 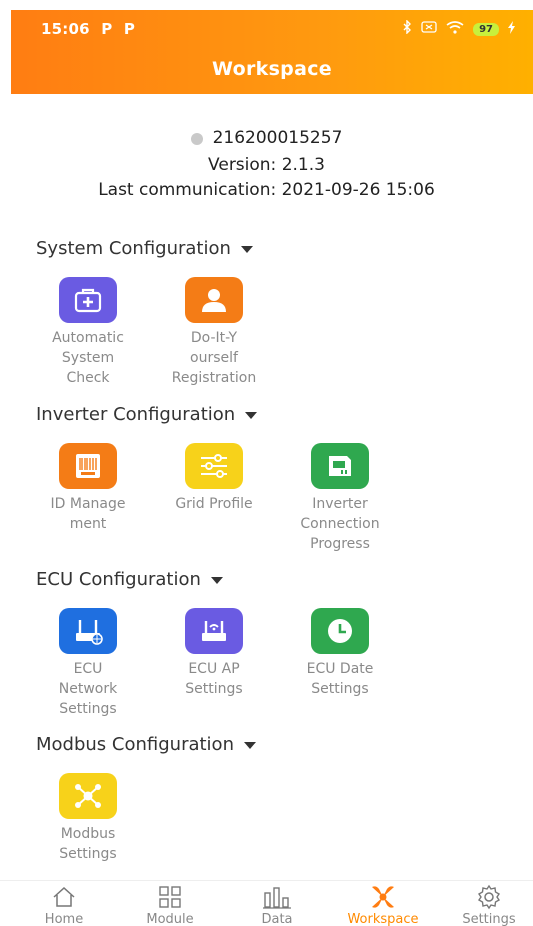 I want to click on tab-settings: Settings, so click(x=489, y=904).